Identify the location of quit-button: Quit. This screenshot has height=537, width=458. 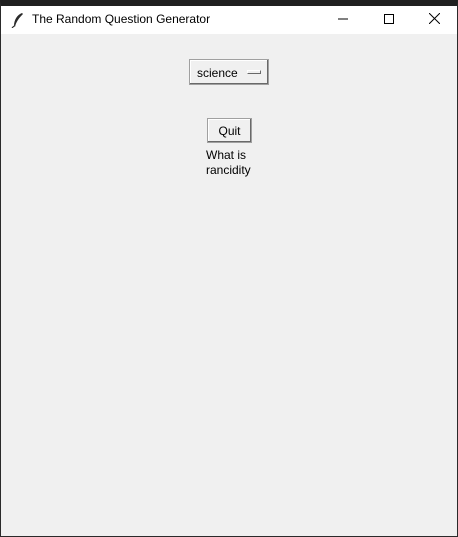
(229, 130).